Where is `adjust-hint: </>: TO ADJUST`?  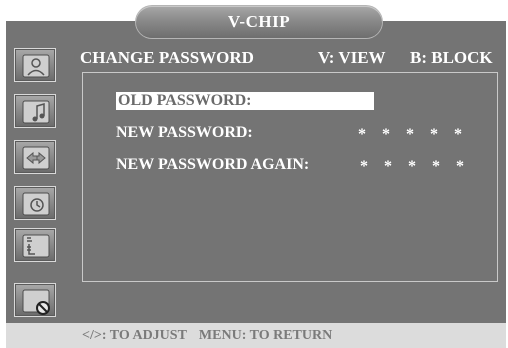
adjust-hint: </>: TO ADJUST is located at coordinates (134, 335).